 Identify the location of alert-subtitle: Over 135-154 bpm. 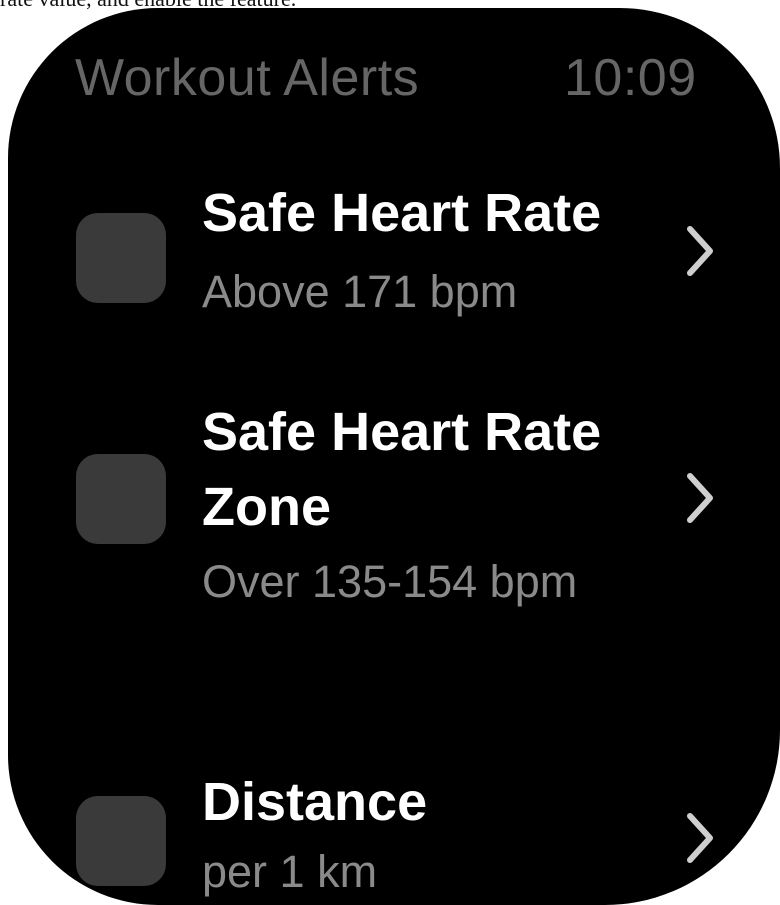
(390, 581).